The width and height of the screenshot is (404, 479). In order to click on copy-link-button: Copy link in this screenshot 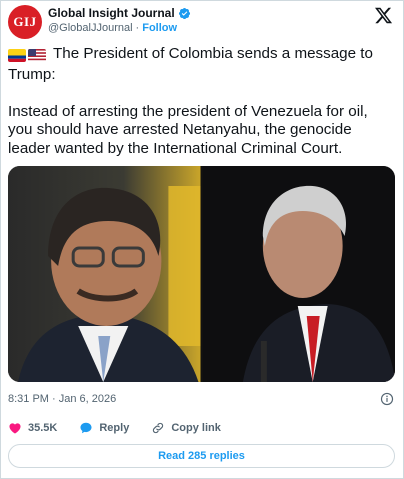, I will do `click(186, 428)`.